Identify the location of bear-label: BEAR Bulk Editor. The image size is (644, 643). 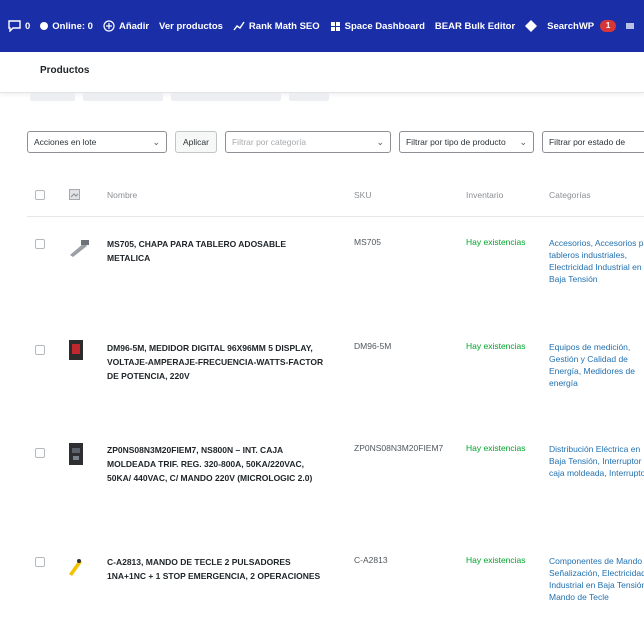
(475, 26).